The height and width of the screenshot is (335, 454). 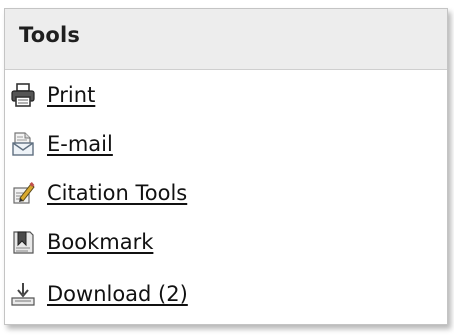 I want to click on tool-item-bookmark: Bookmark, so click(x=80, y=242).